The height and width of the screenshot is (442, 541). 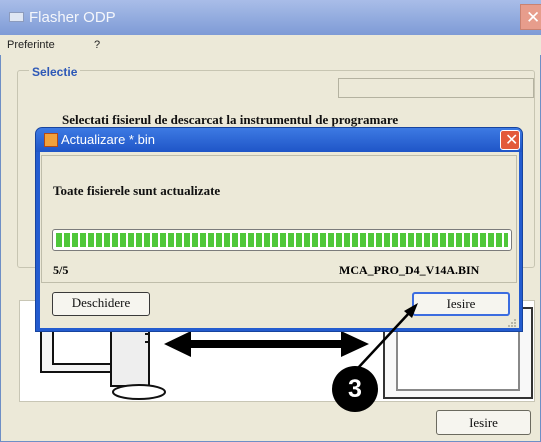 What do you see at coordinates (355, 389) in the screenshot?
I see `callout-number: 3` at bounding box center [355, 389].